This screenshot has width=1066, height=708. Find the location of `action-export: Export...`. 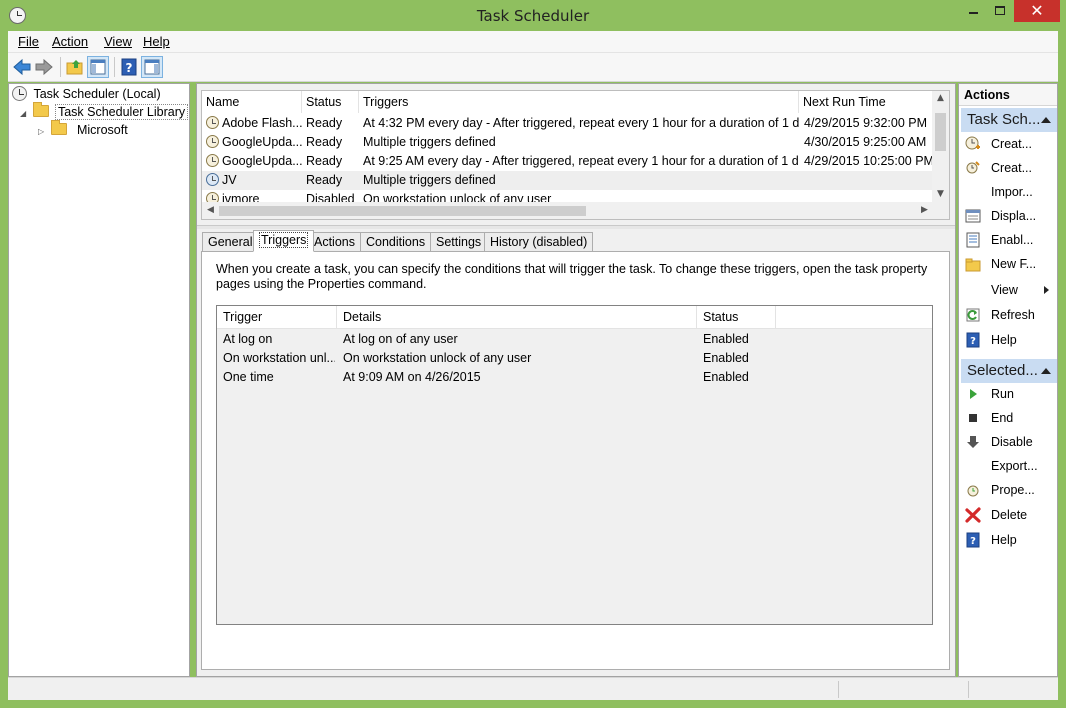

action-export: Export... is located at coordinates (1008, 466).